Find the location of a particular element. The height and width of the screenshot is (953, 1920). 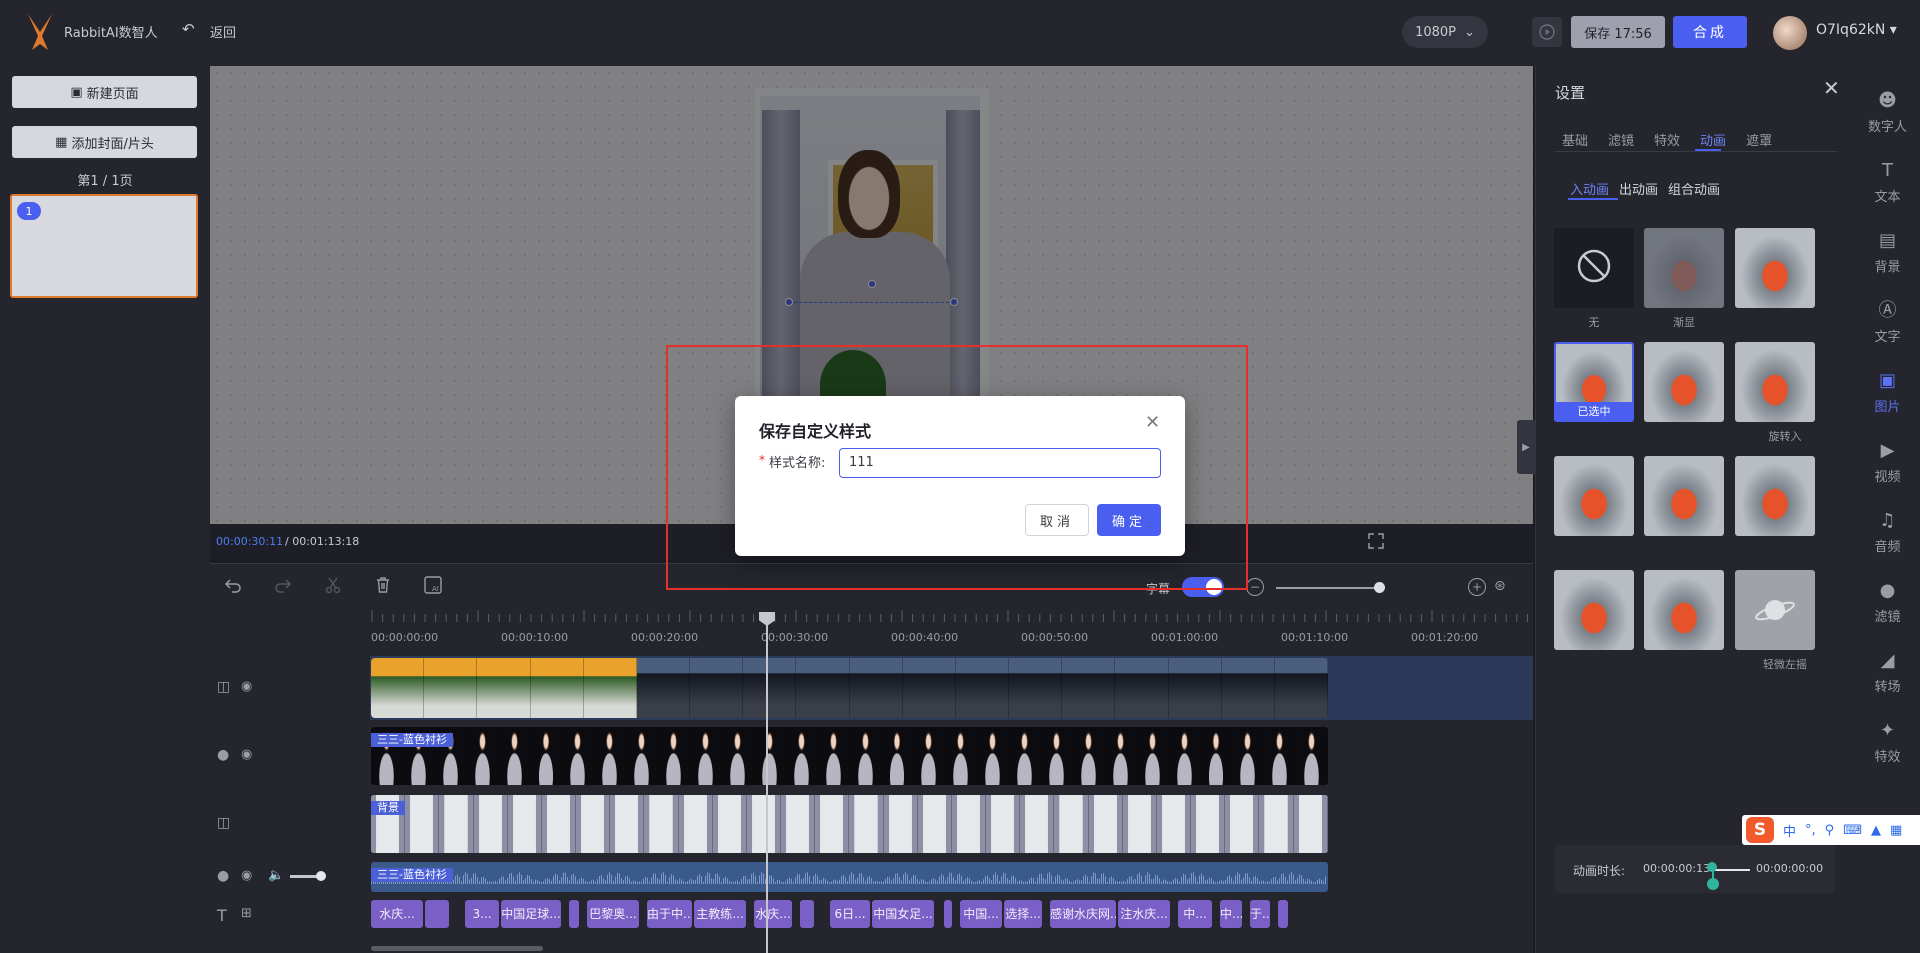

confirm-button: 确定 is located at coordinates (1129, 520).